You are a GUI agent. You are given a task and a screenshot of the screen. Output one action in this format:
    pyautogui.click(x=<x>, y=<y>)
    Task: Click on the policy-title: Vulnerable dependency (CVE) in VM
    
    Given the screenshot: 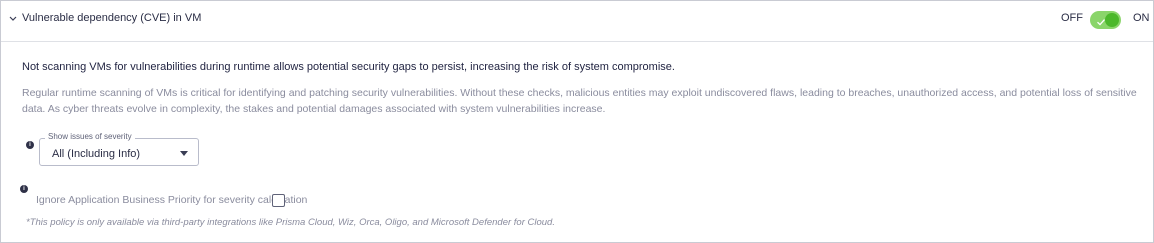 What is the action you would take?
    pyautogui.click(x=112, y=18)
    